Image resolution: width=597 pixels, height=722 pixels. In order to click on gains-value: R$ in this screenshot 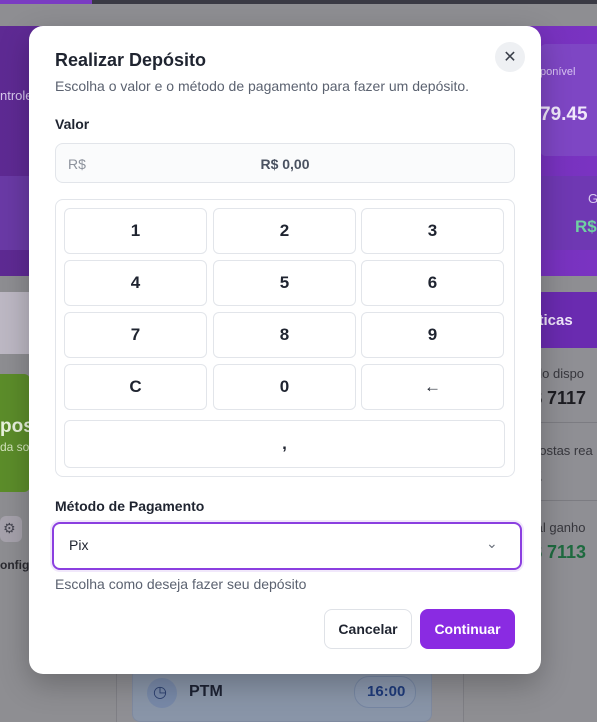, I will do `click(586, 226)`.